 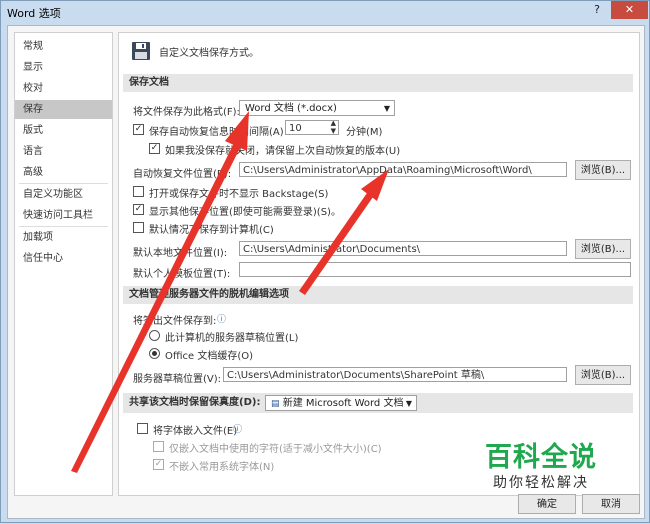 I want to click on arrow-to-autorecover-location, so click(x=336, y=244).